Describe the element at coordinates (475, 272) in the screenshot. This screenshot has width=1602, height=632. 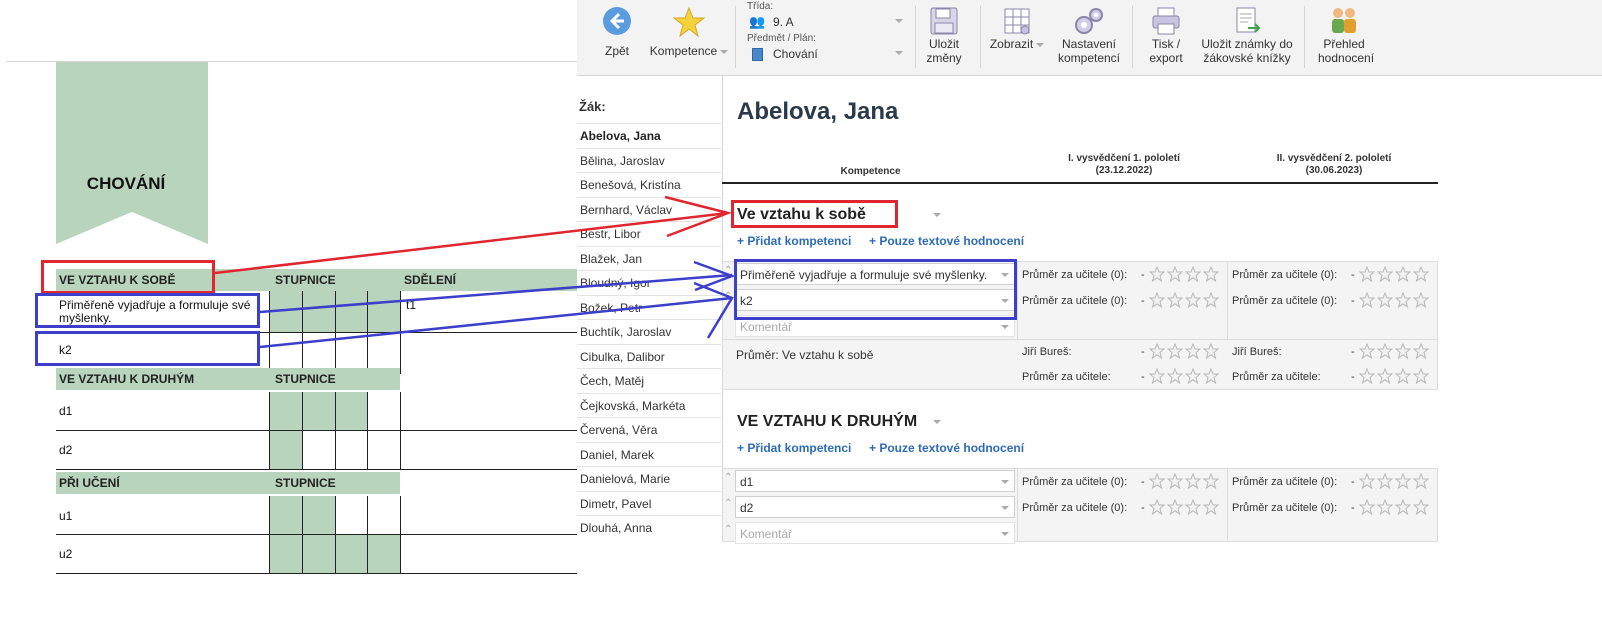
I see `annotation-arrows` at that location.